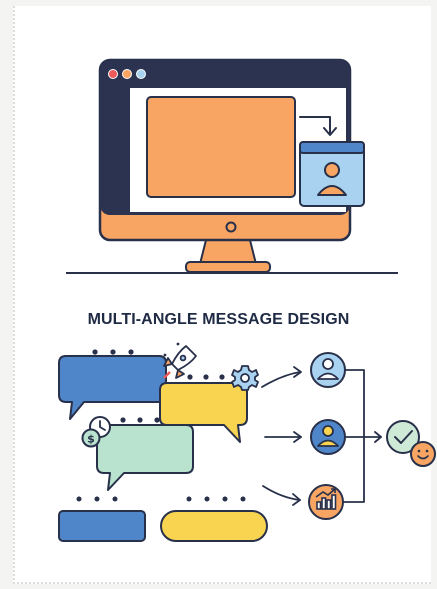  Describe the element at coordinates (228, 267) in the screenshot. I see `monitor-stand-base` at that location.